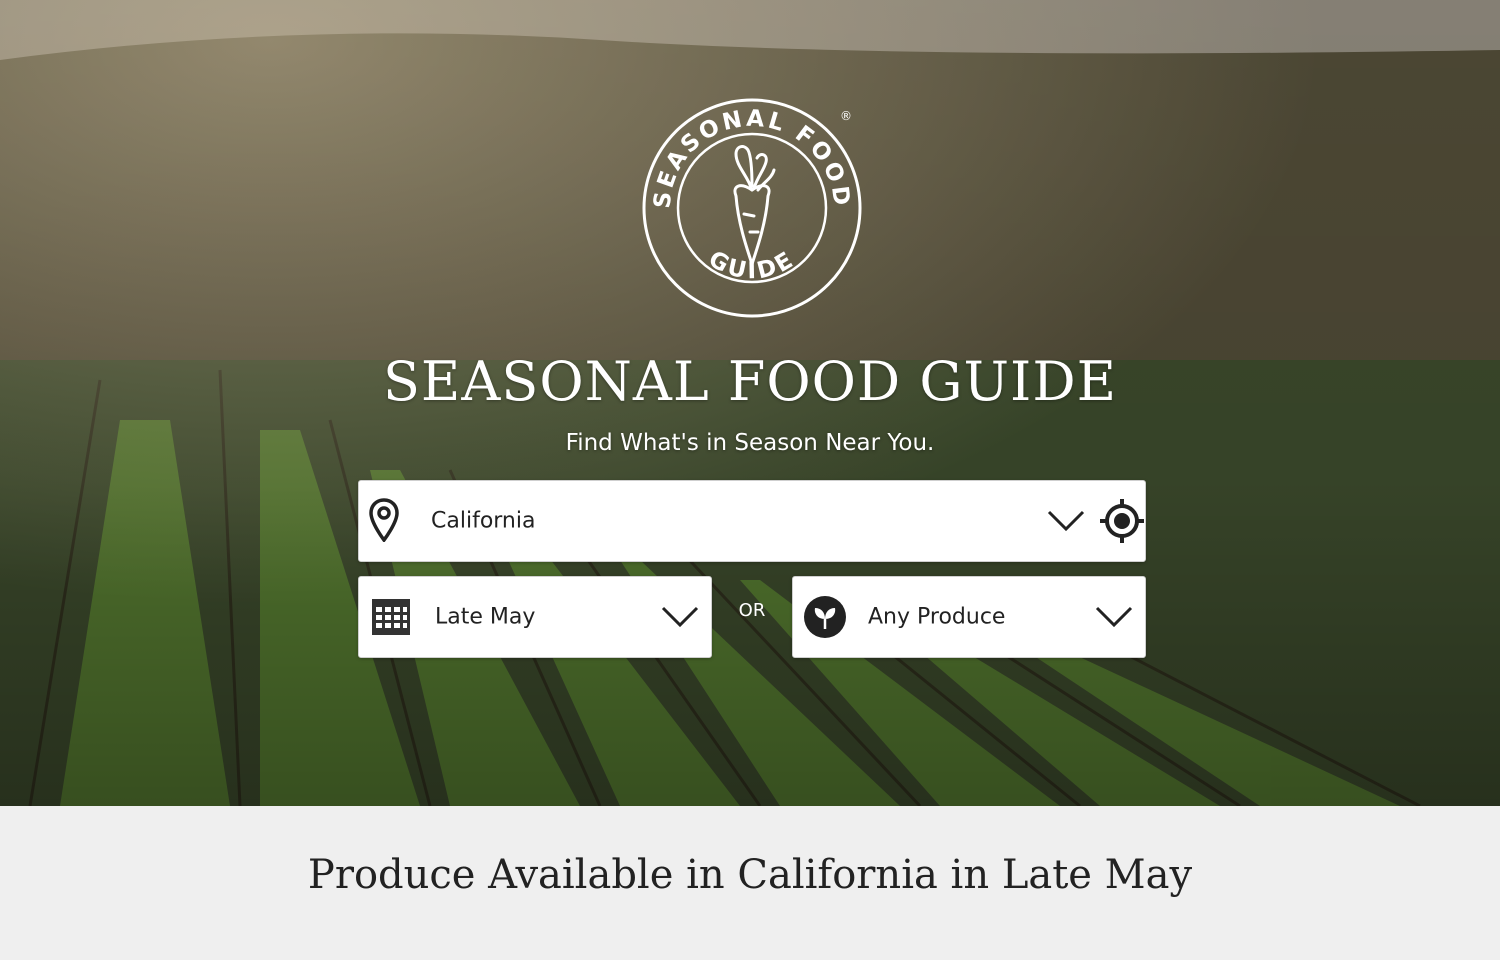 The height and width of the screenshot is (960, 1500). Describe the element at coordinates (937, 617) in the screenshot. I see `produce-value: Any Produce` at that location.